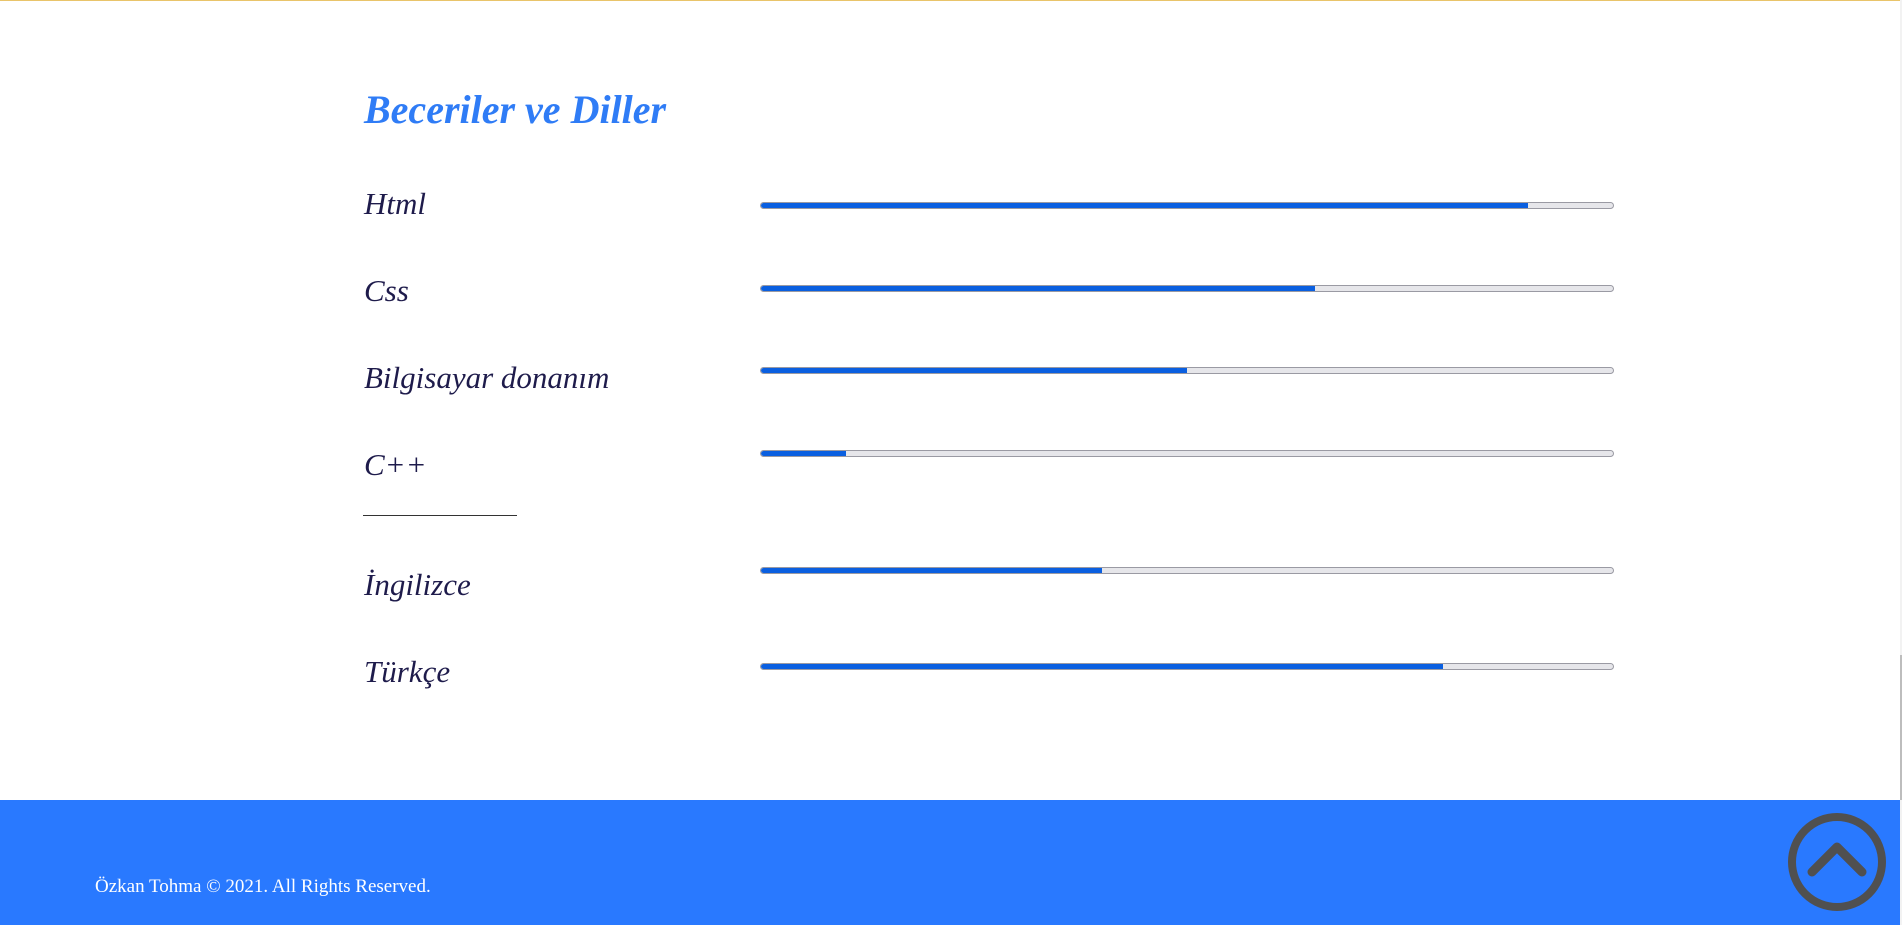 Image resolution: width=1902 pixels, height=925 pixels. I want to click on skill-row-hardware: Bilgisayar donanım, so click(989, 385).